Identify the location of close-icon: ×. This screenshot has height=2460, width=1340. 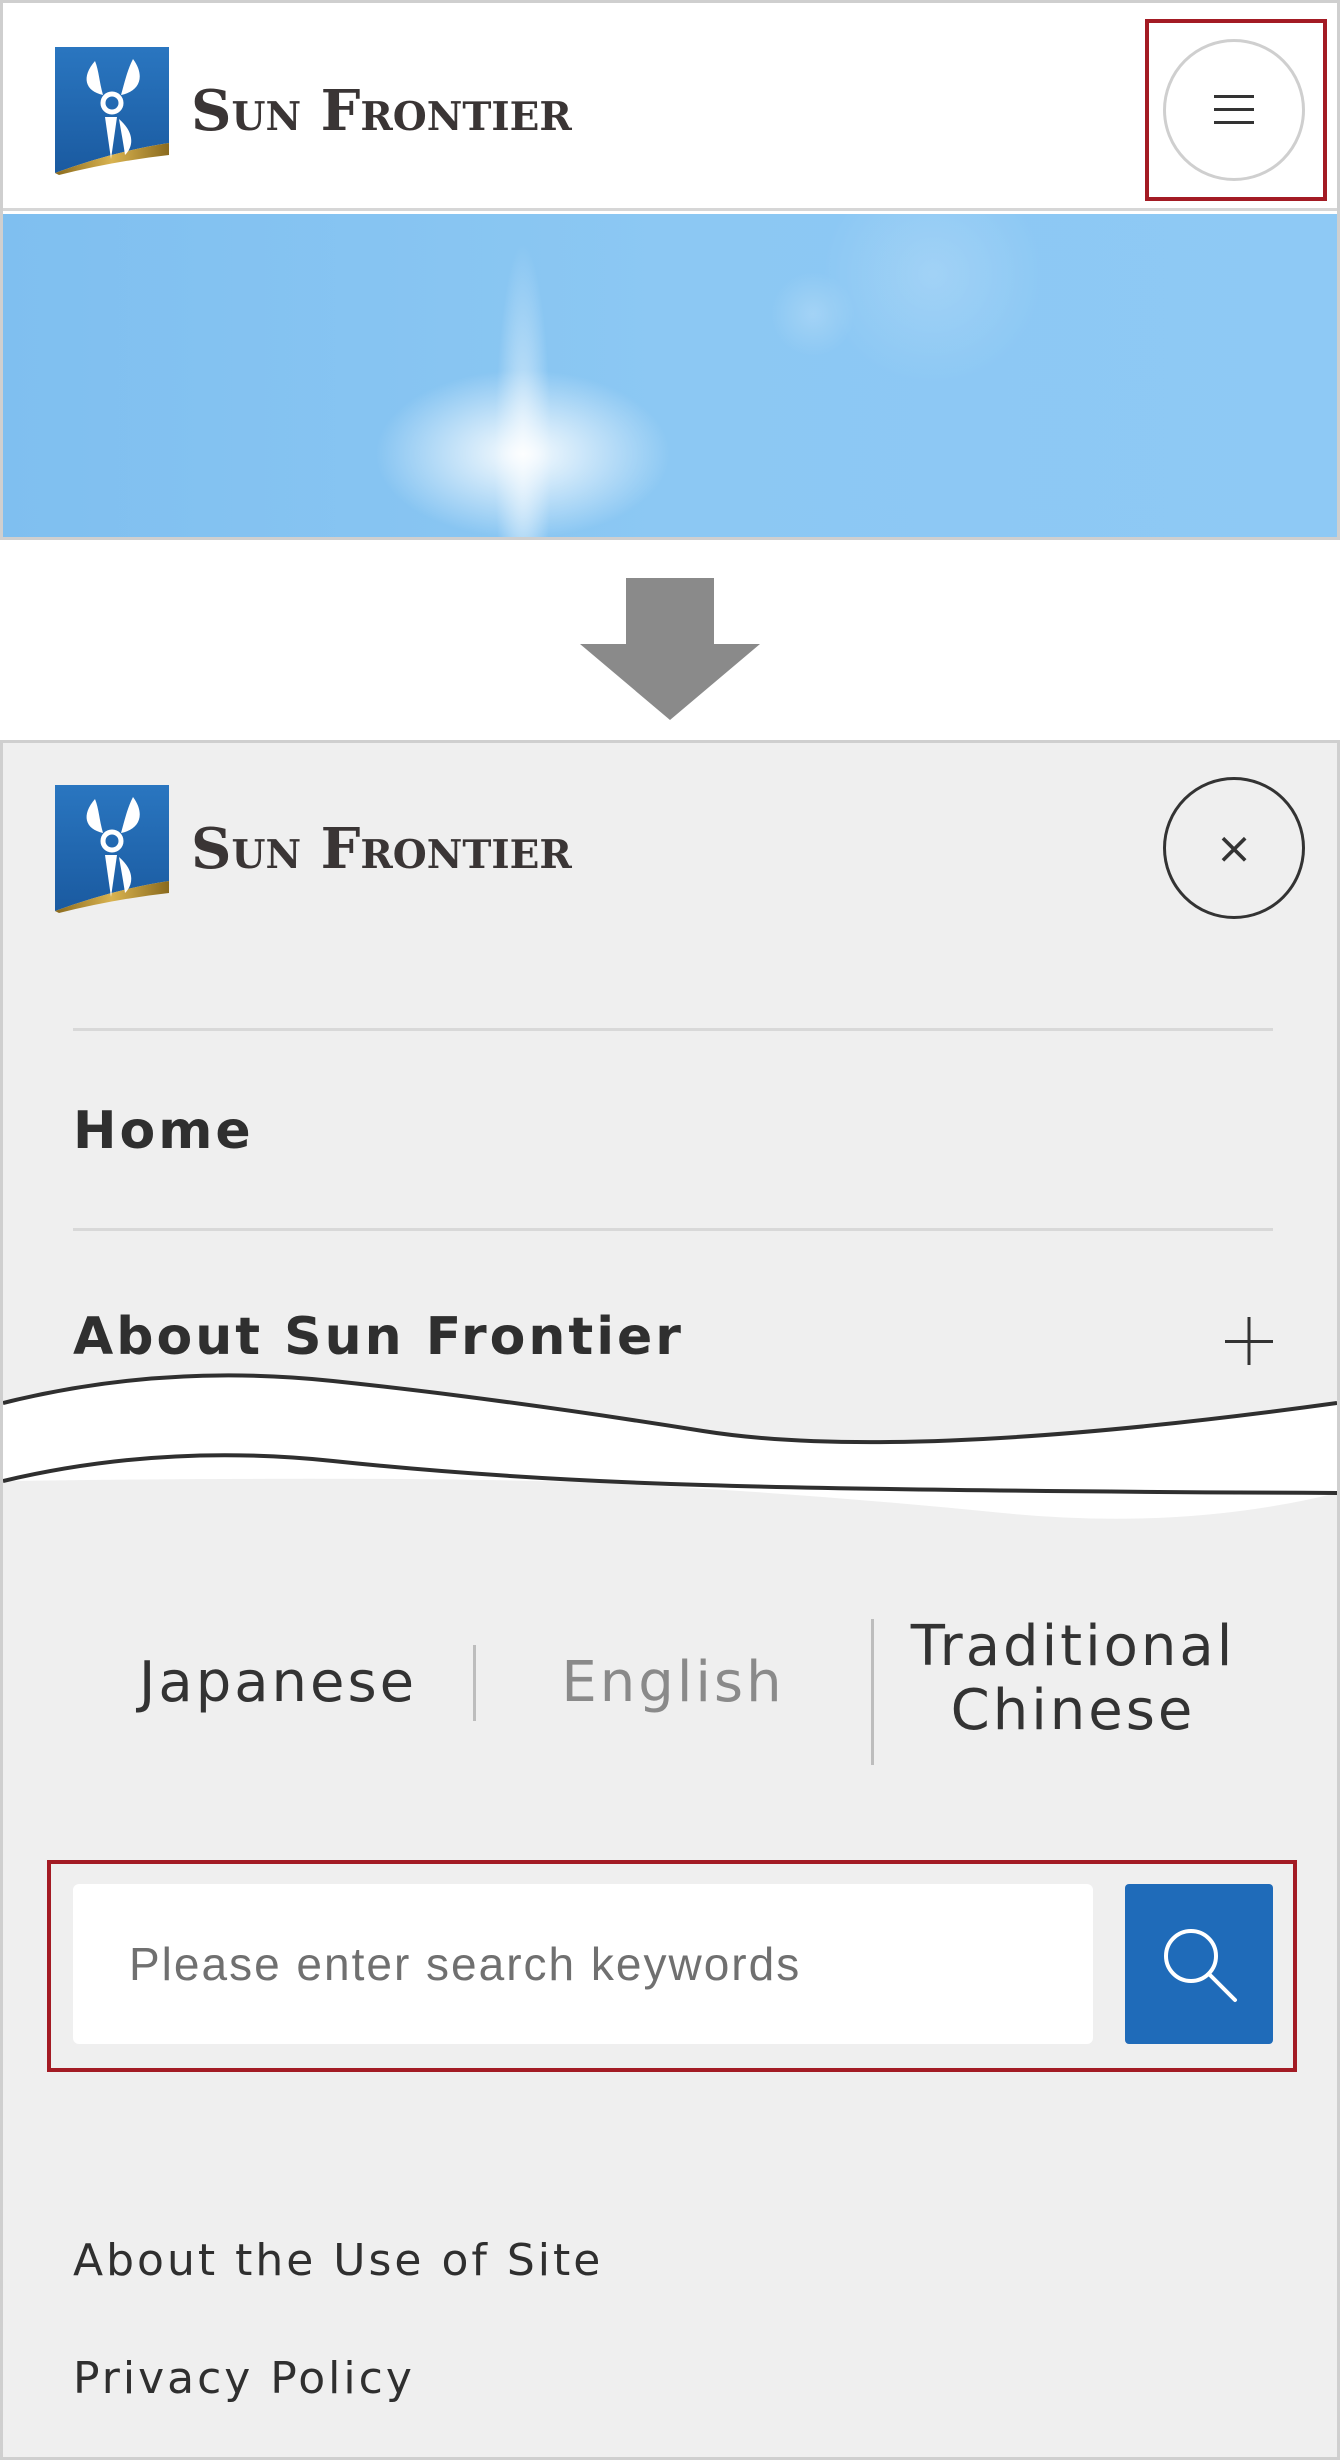
(1234, 848).